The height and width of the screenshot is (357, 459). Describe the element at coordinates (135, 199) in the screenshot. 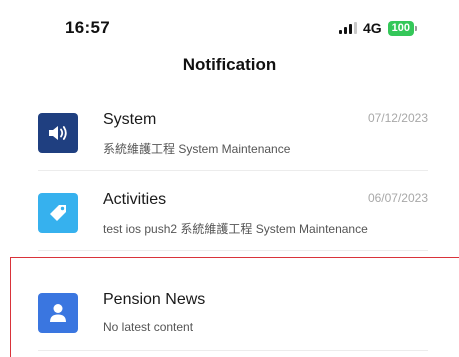

I see `notification-title: Activities` at that location.